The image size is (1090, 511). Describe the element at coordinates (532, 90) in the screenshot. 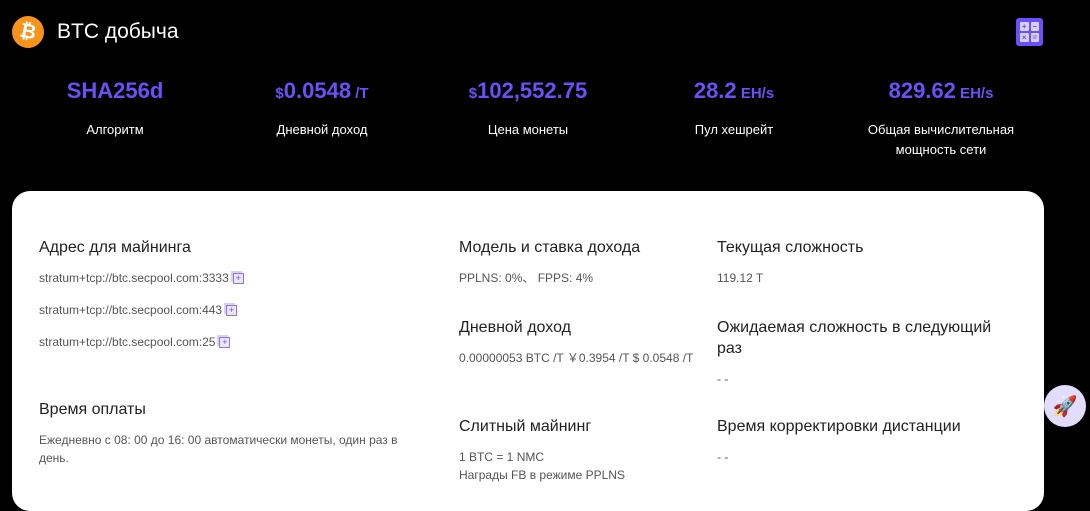

I see `stat-value: 102,552.75` at that location.